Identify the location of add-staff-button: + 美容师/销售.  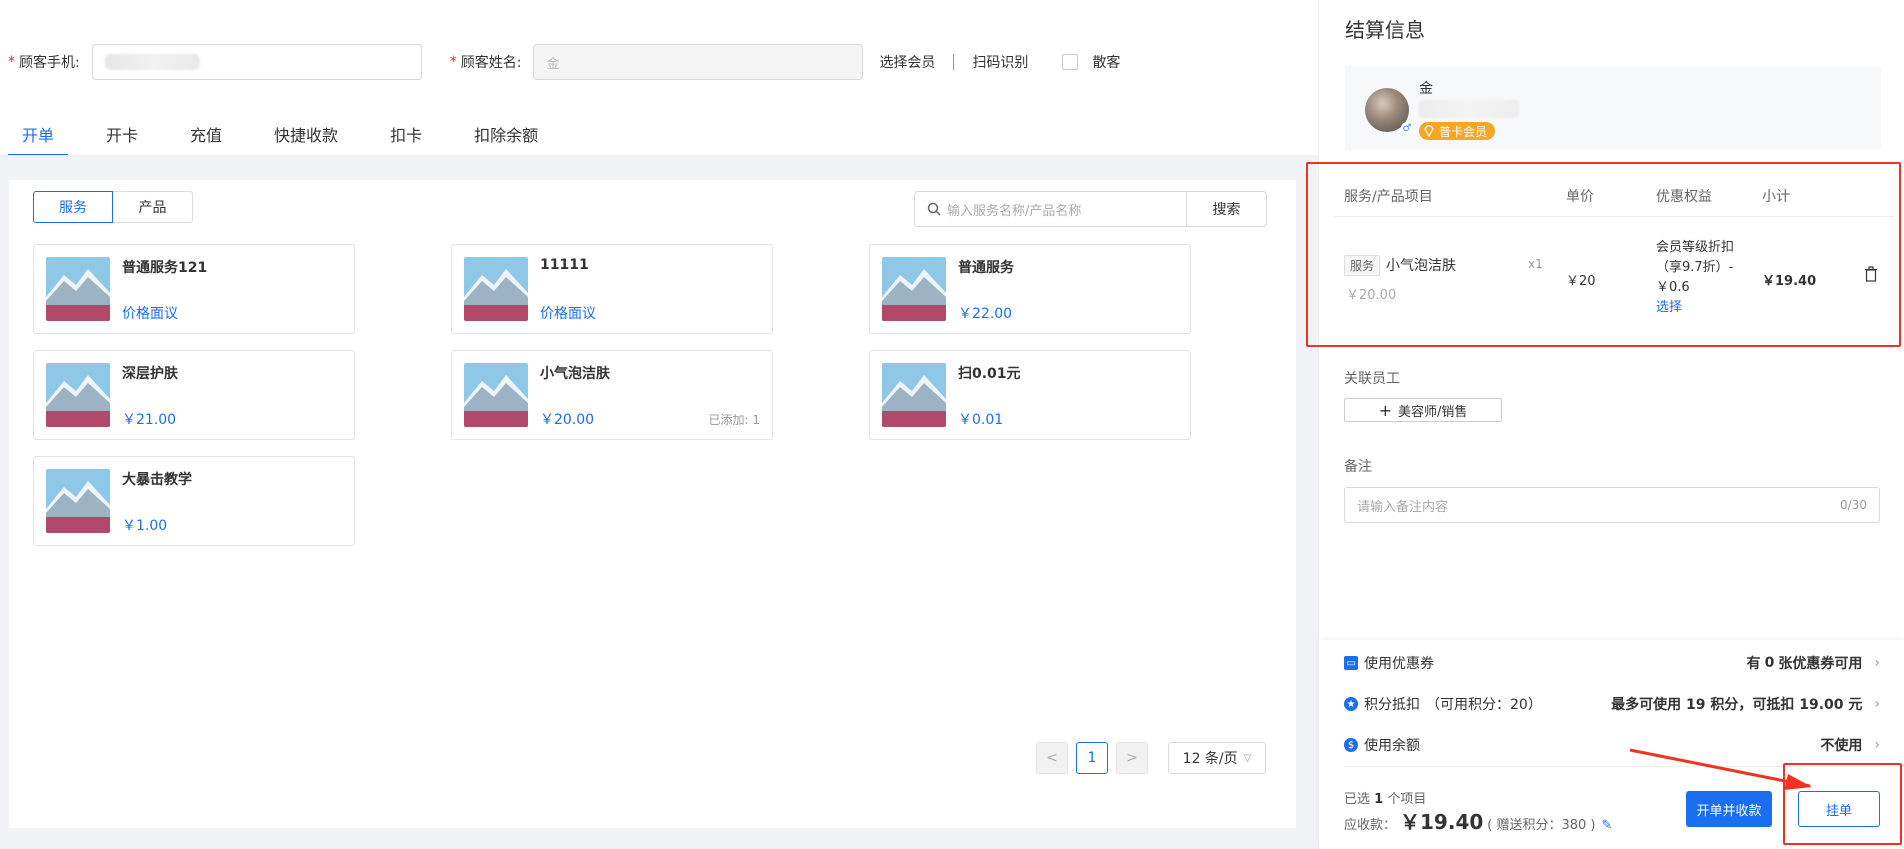
(1423, 410).